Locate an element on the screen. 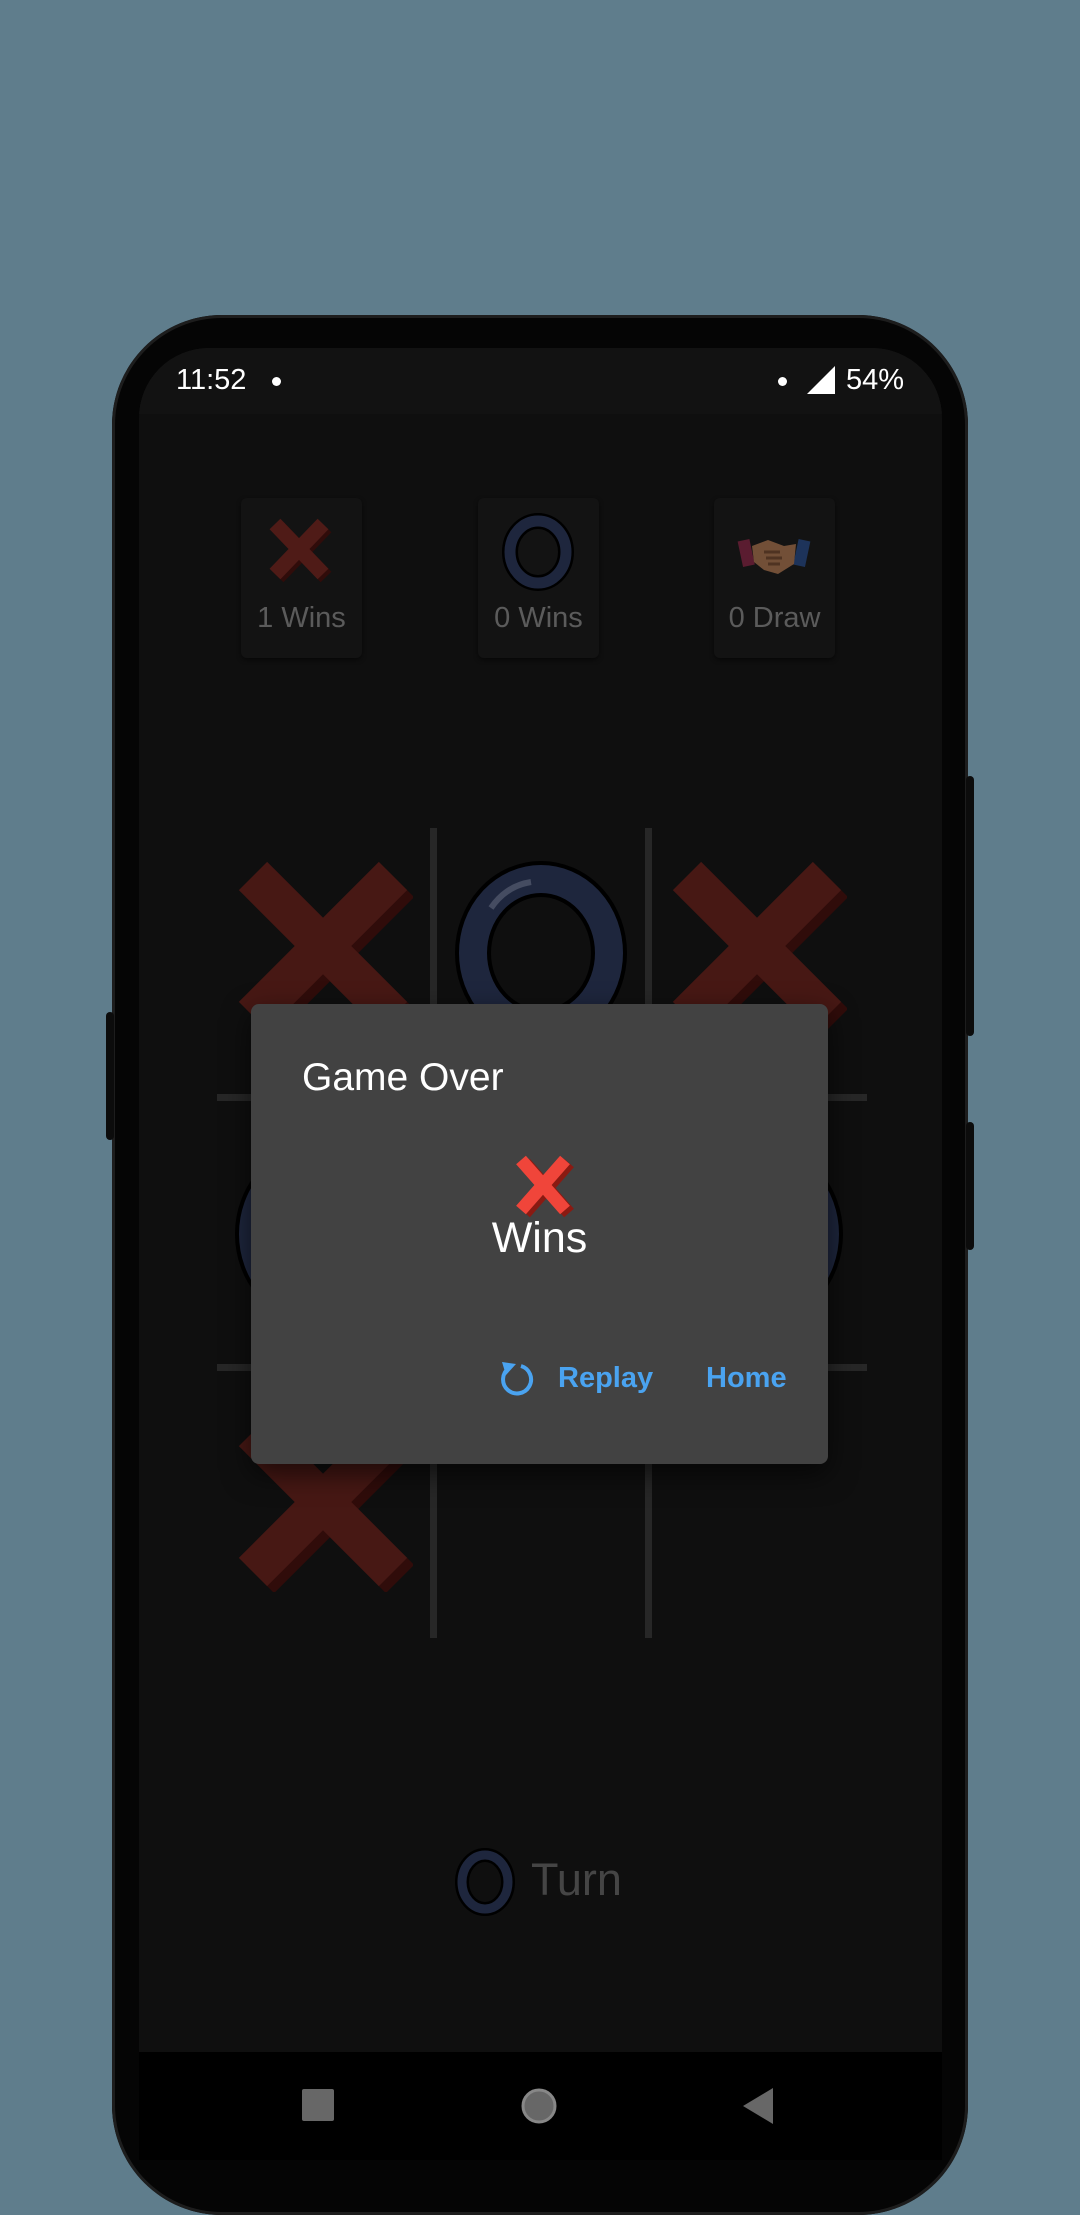 The height and width of the screenshot is (2215, 1080). status-bar: 11:52 54% is located at coordinates (540, 381).